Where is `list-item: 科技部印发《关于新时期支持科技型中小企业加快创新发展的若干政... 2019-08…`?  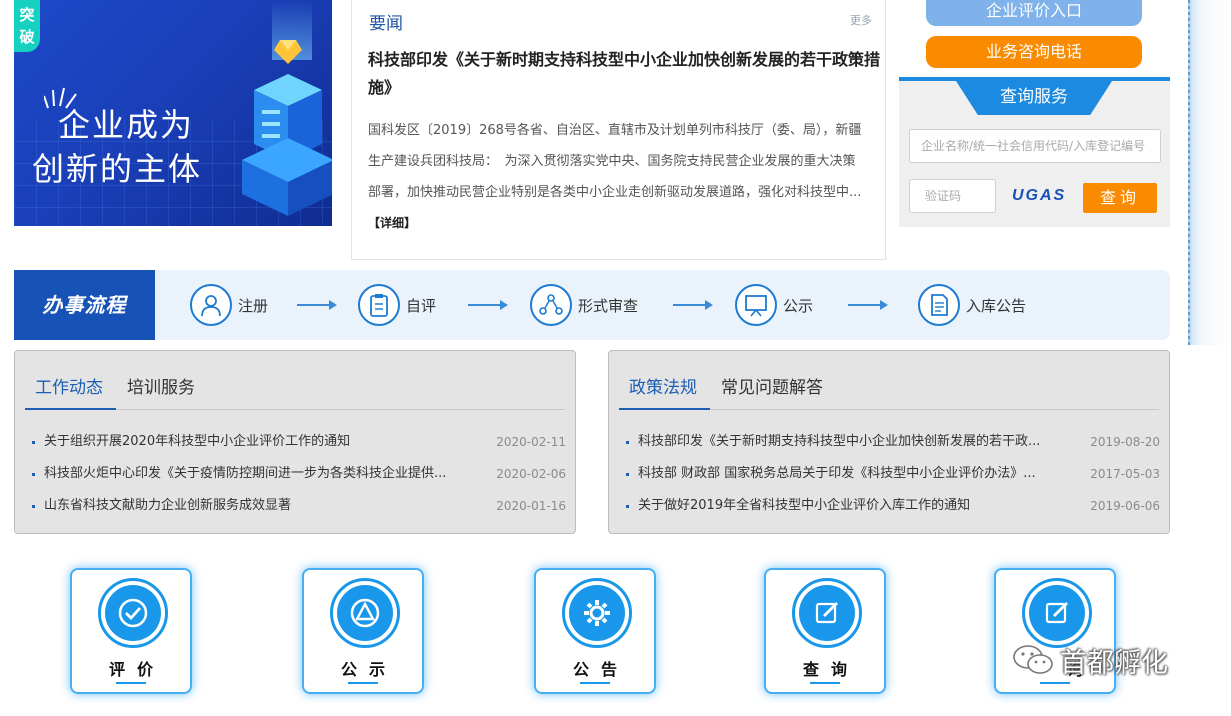
list-item: 科技部印发《关于新时期支持科技型中小企业加快创新发展的若干政... 2019-08… is located at coordinates (893, 445).